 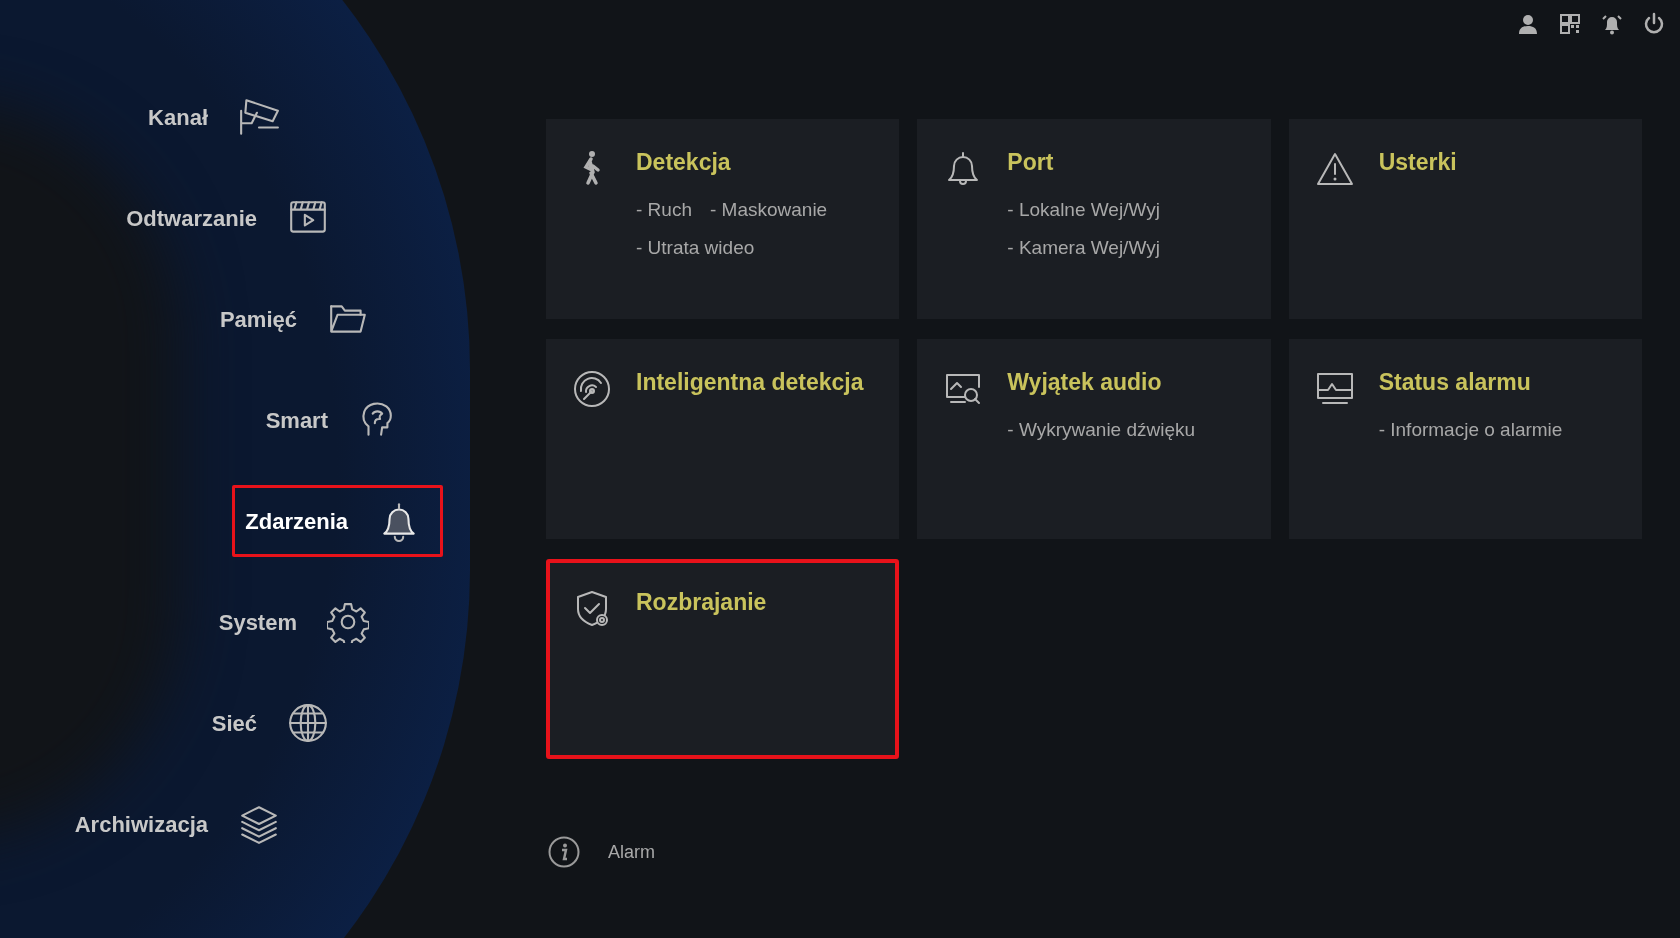 I want to click on sub-option: - Ruch, so click(x=664, y=209).